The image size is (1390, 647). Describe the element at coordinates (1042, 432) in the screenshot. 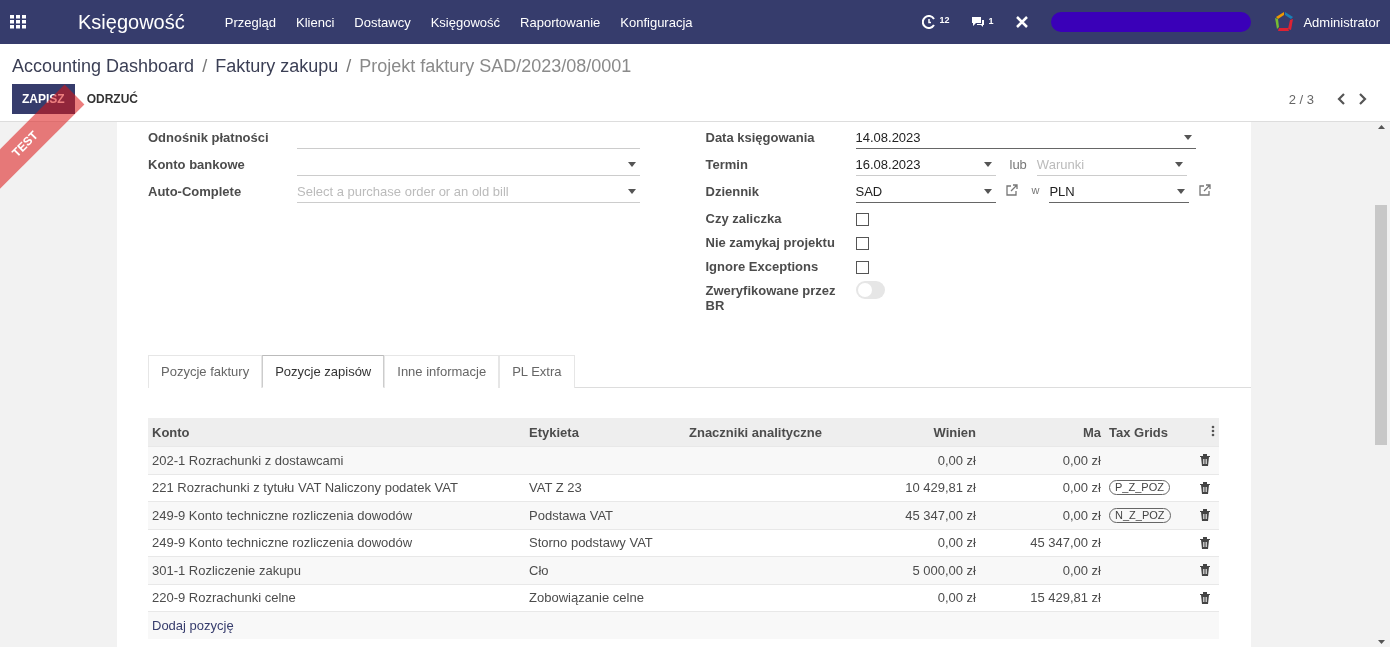

I see `column-header: Ma` at that location.